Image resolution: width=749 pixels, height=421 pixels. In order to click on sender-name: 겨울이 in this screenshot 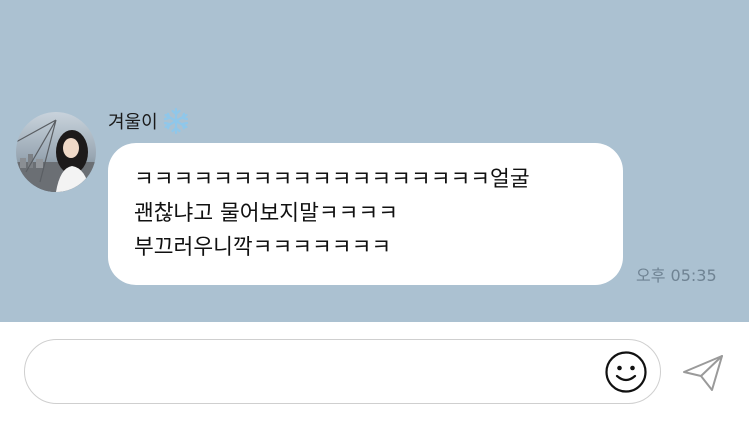, I will do `click(133, 122)`.